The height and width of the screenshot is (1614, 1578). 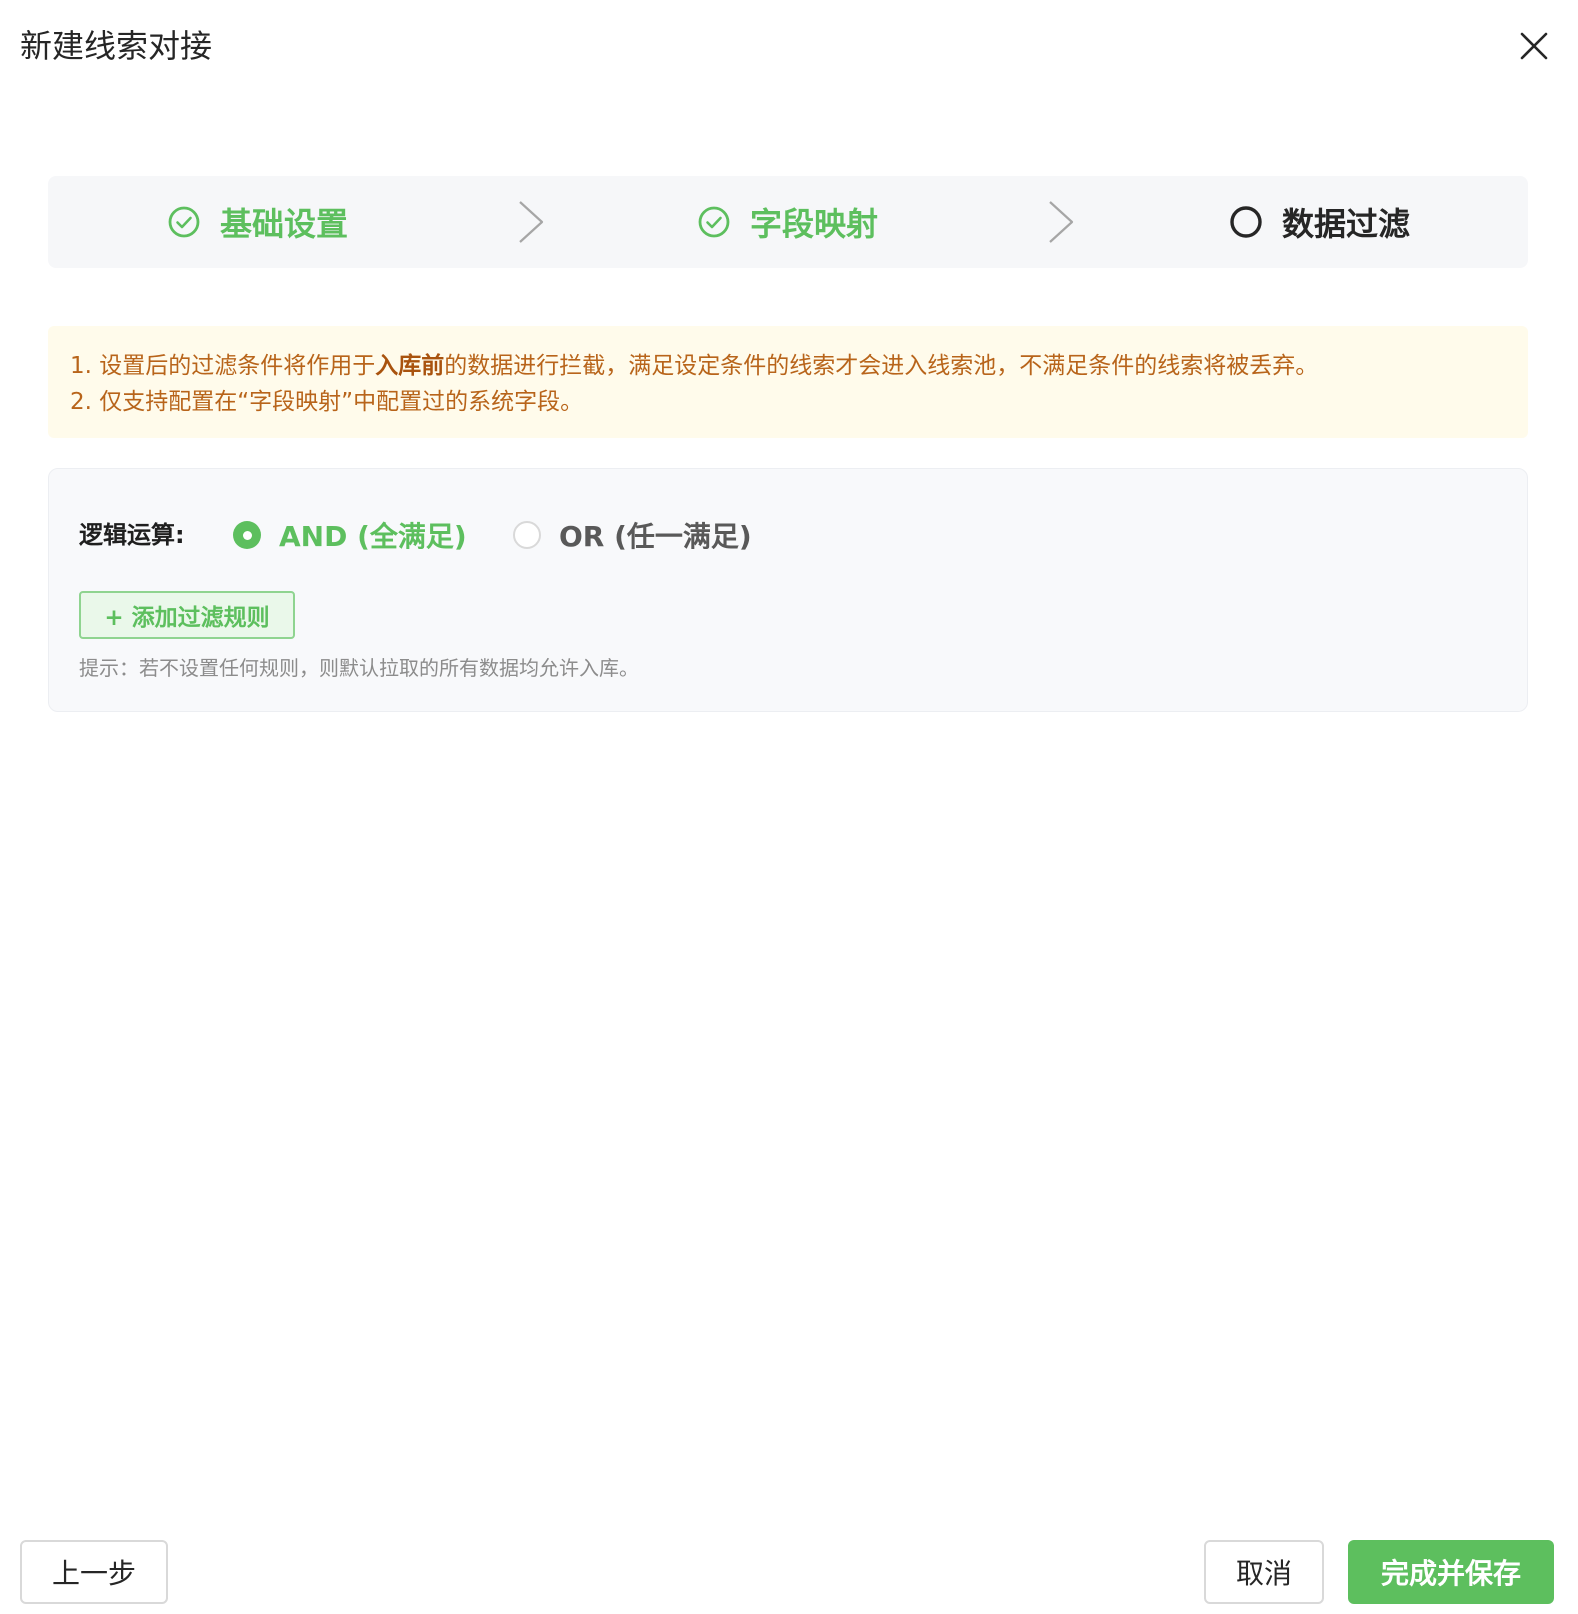 I want to click on step-label: 基础设置, so click(x=284, y=224).